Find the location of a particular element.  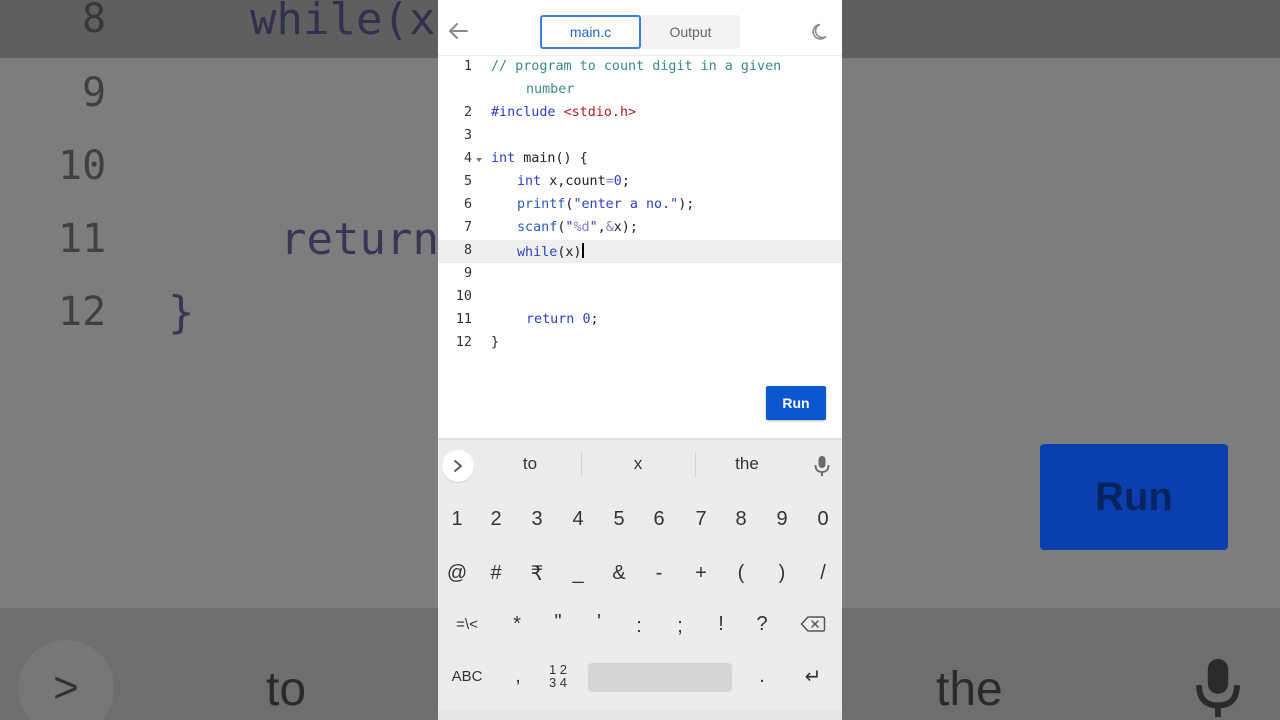

key-symbols-more: =\< is located at coordinates (467, 624).